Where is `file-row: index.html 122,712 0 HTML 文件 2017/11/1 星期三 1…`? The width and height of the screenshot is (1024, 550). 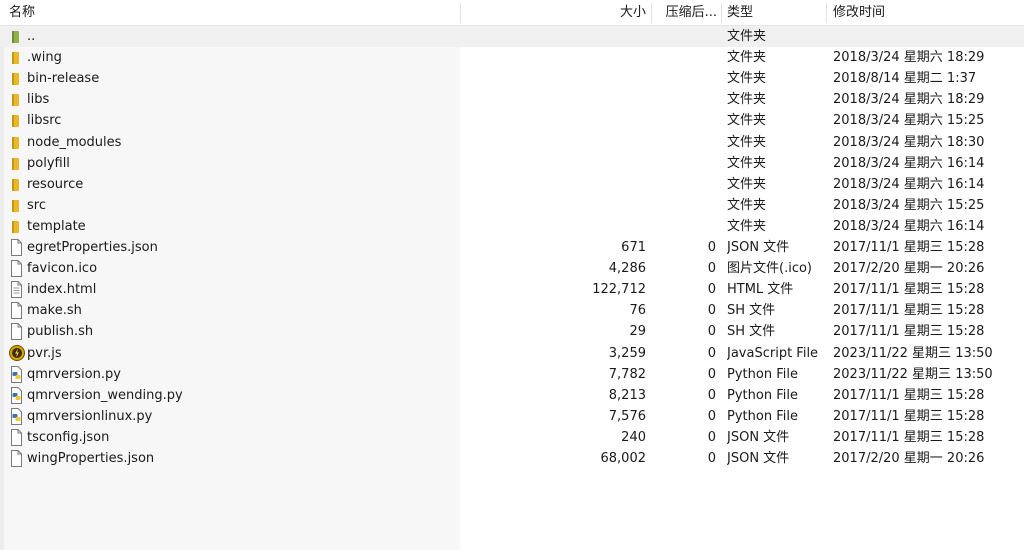
file-row: index.html 122,712 0 HTML 文件 2017/11/1 星期三 1… is located at coordinates (512, 289).